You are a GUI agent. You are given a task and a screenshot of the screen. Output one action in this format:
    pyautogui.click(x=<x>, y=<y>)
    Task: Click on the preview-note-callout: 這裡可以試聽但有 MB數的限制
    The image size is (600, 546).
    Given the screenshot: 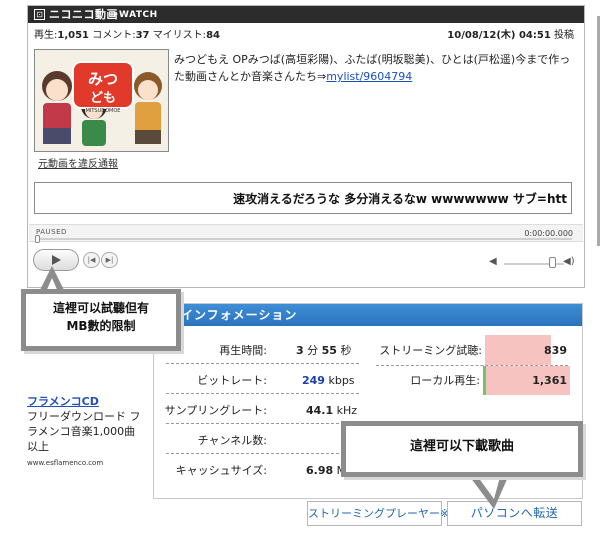 What is the action you would take?
    pyautogui.click(x=101, y=320)
    